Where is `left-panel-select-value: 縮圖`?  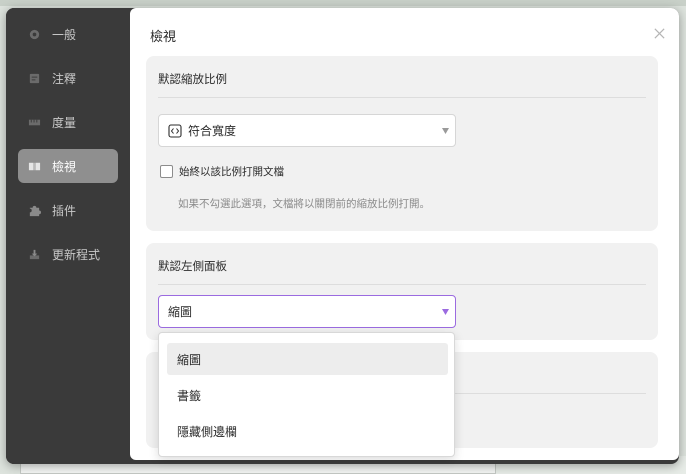
left-panel-select-value: 縮圖 is located at coordinates (180, 312).